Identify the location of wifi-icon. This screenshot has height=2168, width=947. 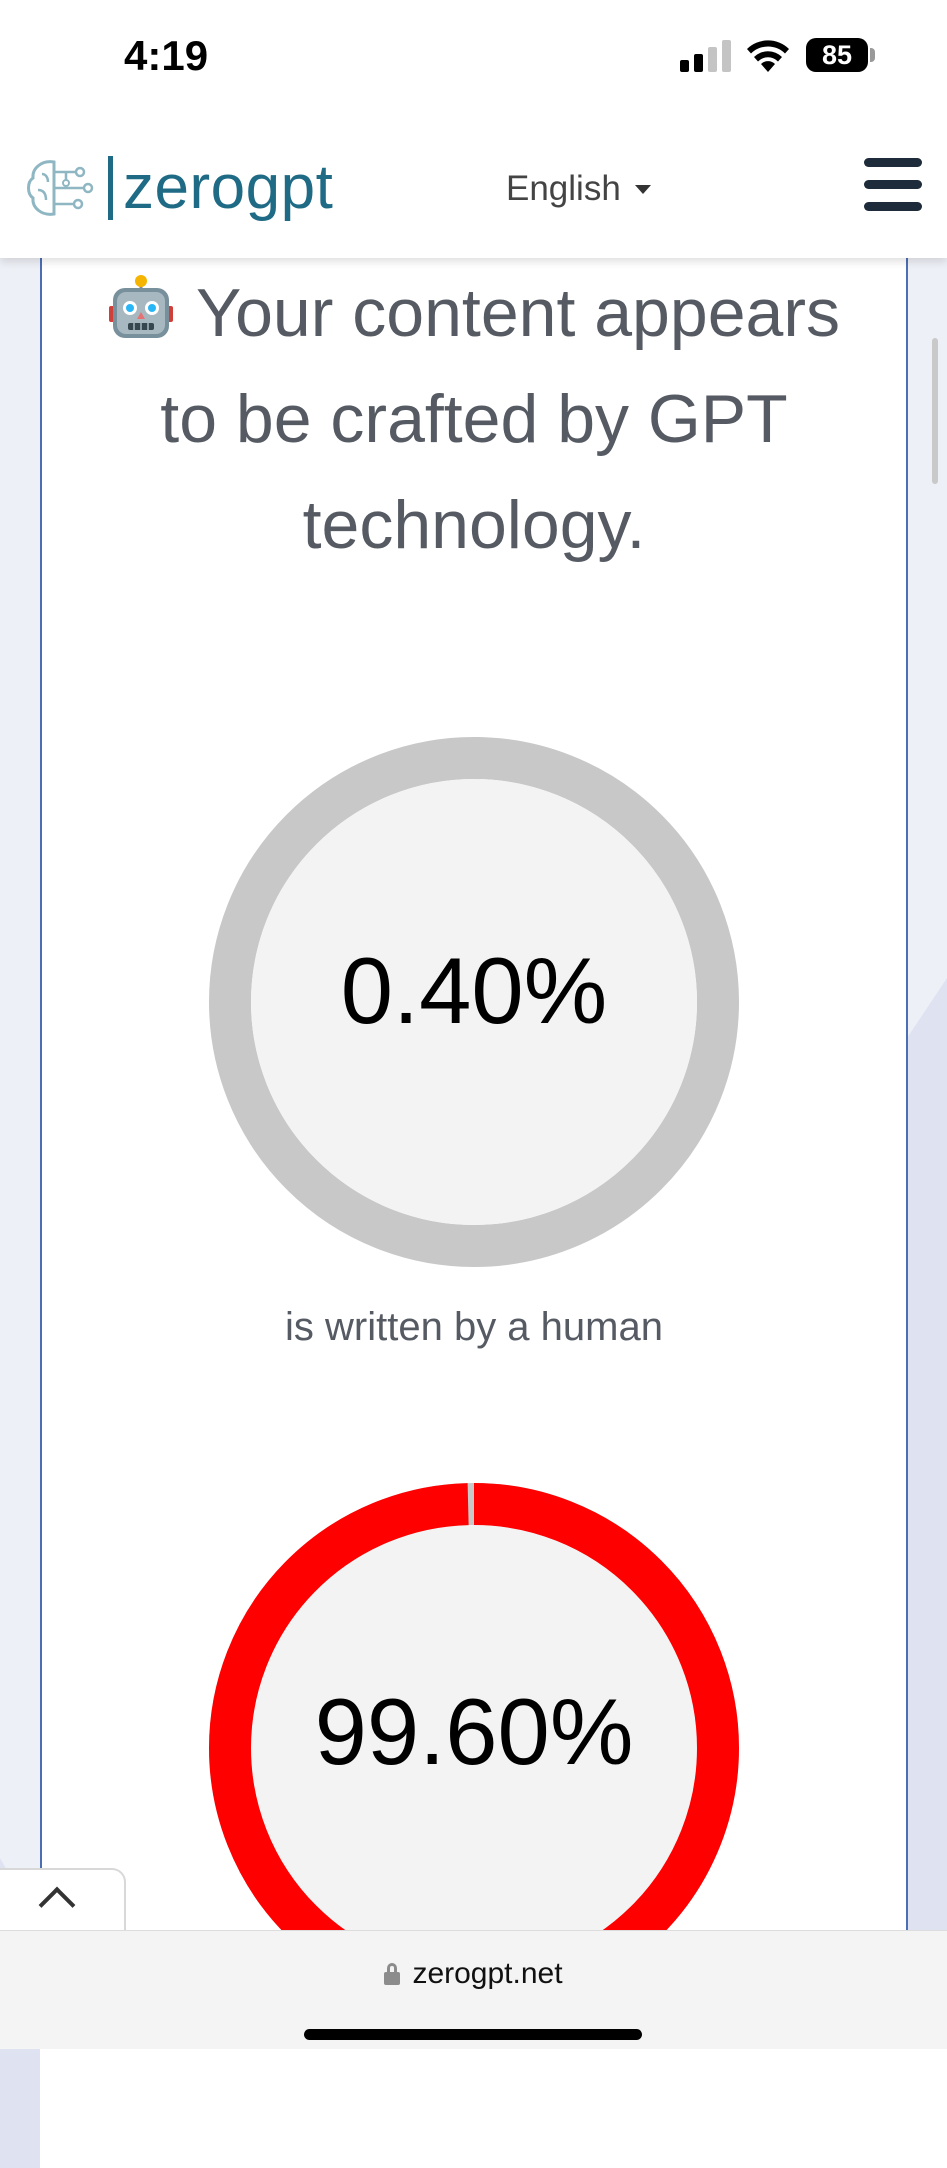
(768, 56).